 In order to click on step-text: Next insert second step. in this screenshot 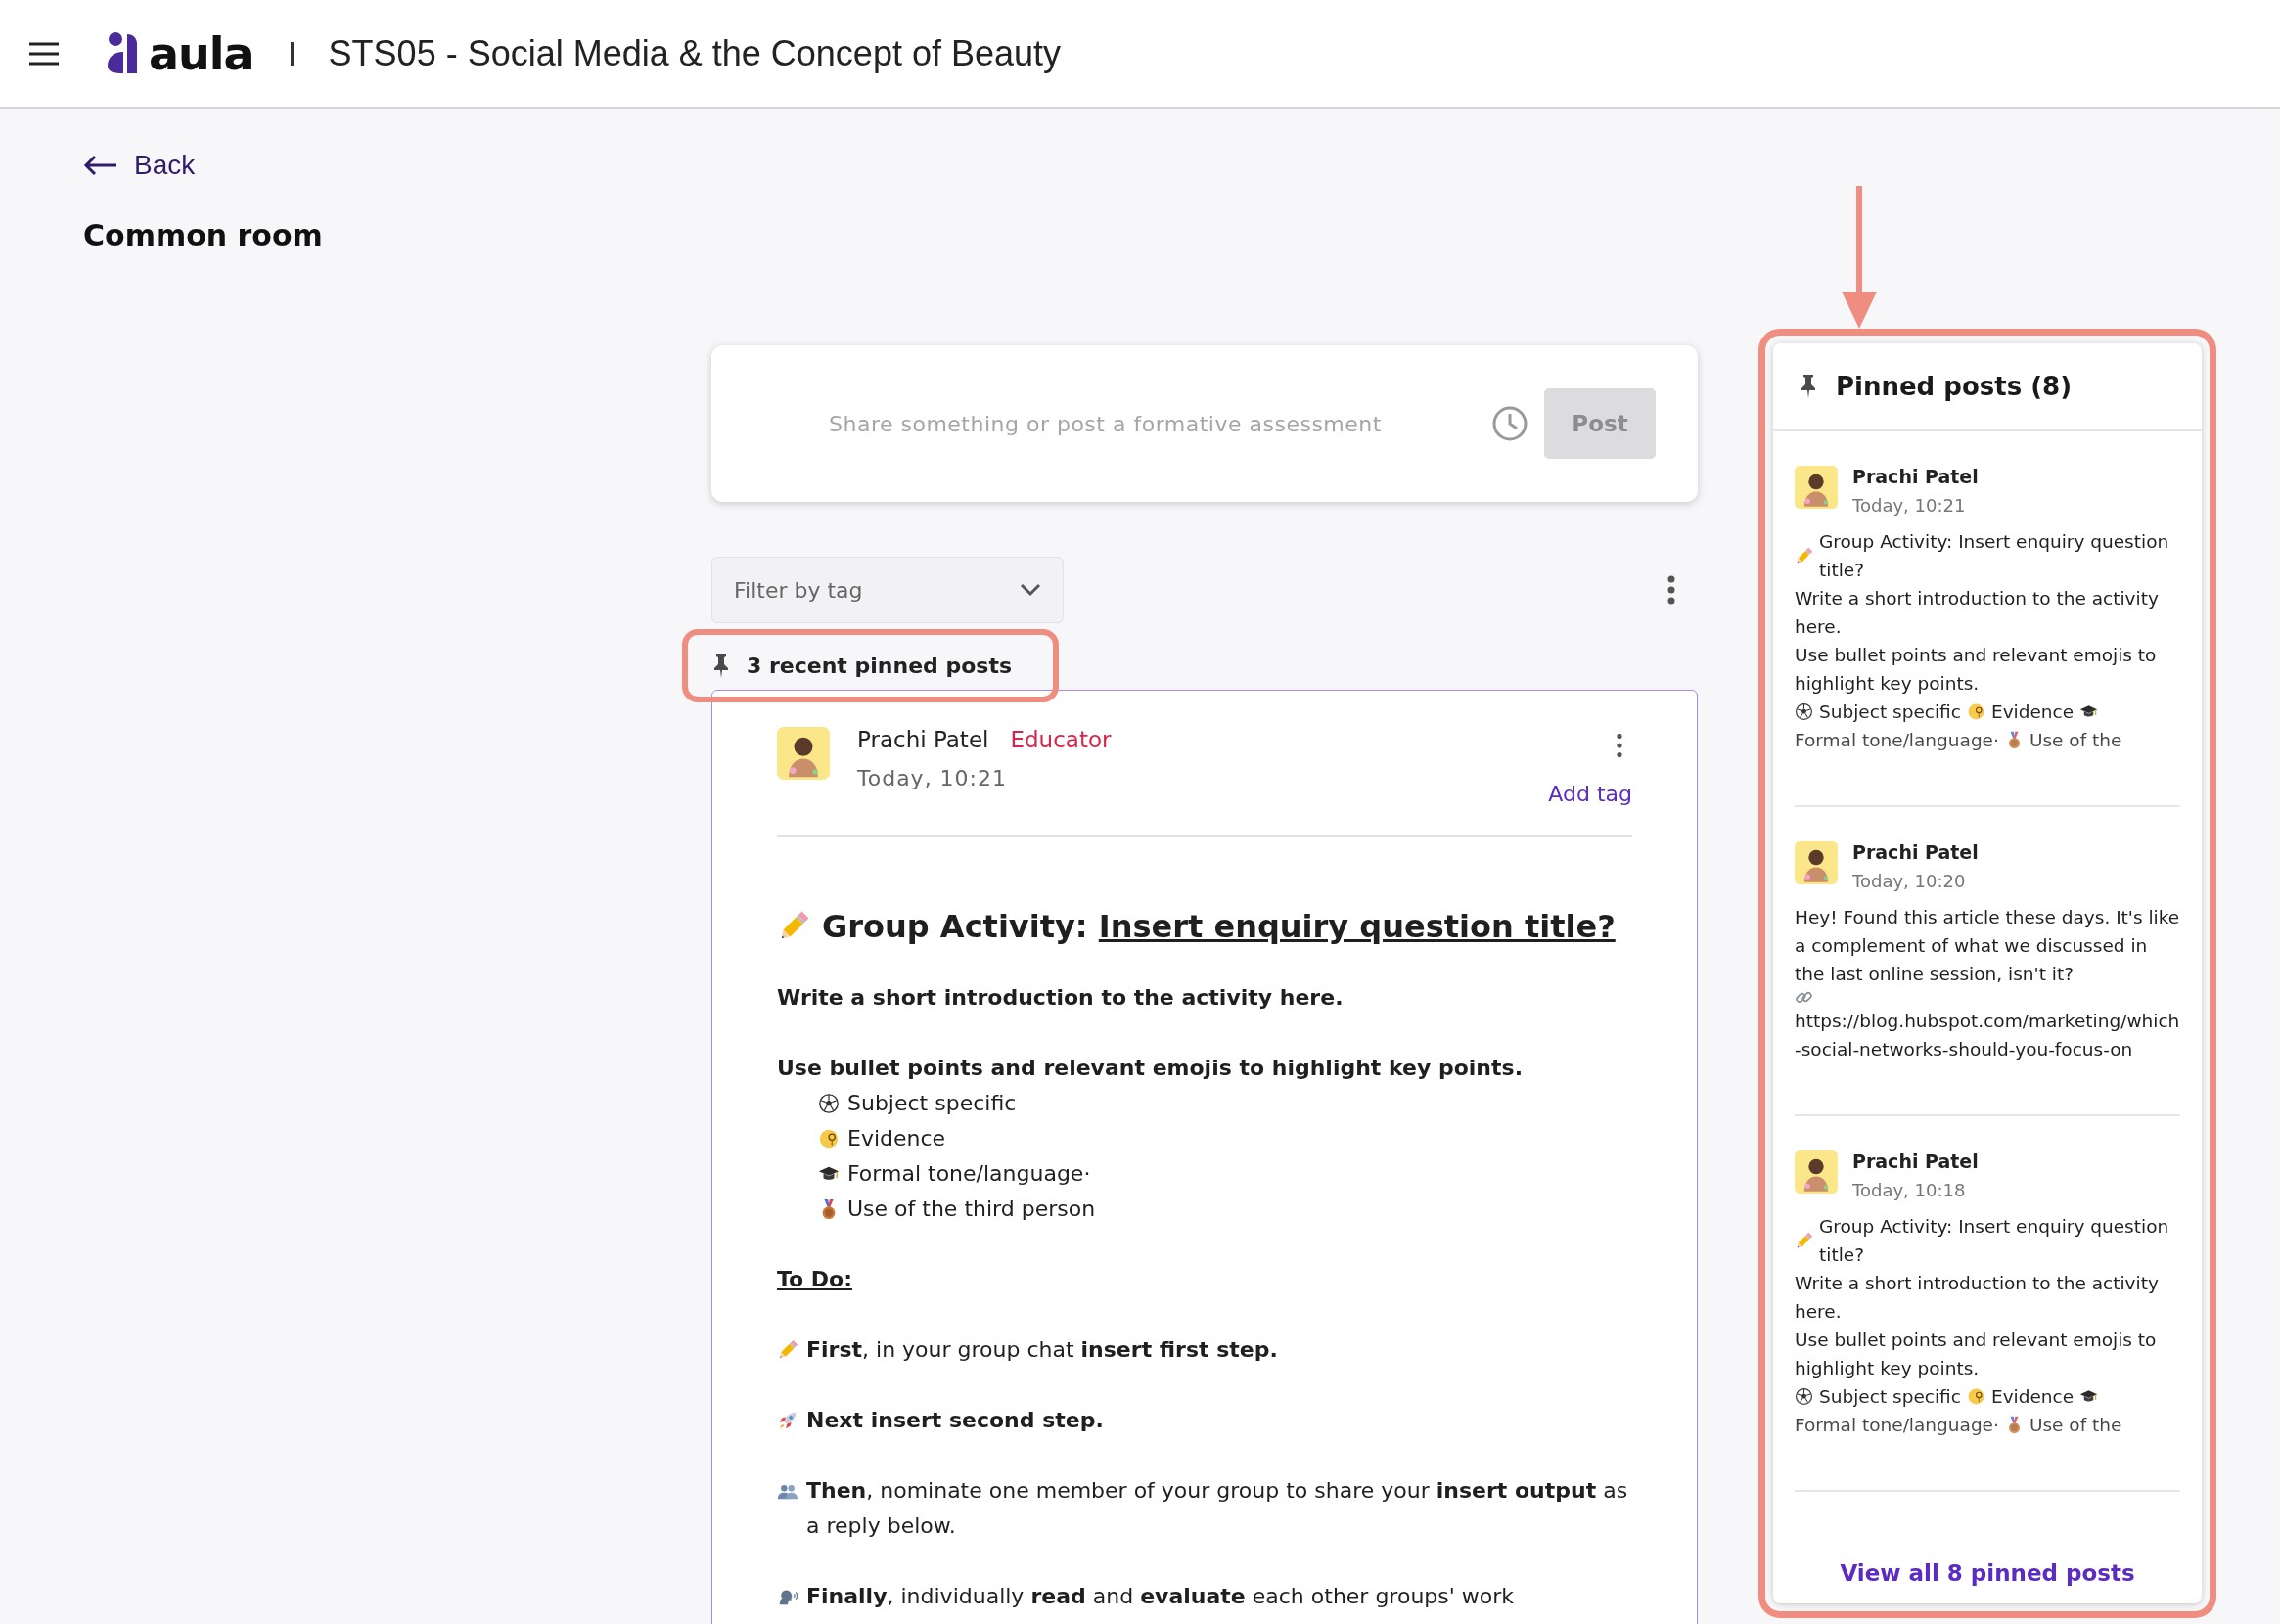, I will do `click(955, 1420)`.